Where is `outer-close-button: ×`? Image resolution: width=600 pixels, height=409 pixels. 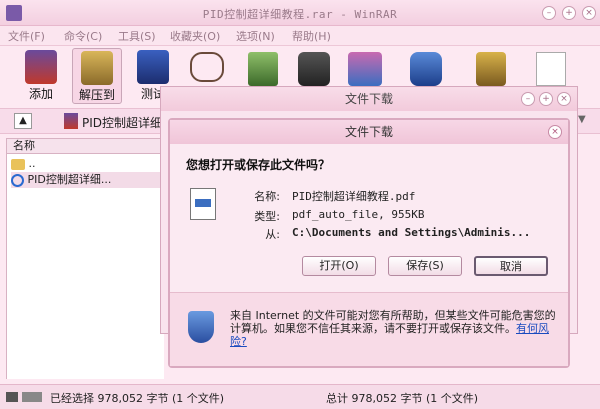 outer-close-button: × is located at coordinates (564, 99).